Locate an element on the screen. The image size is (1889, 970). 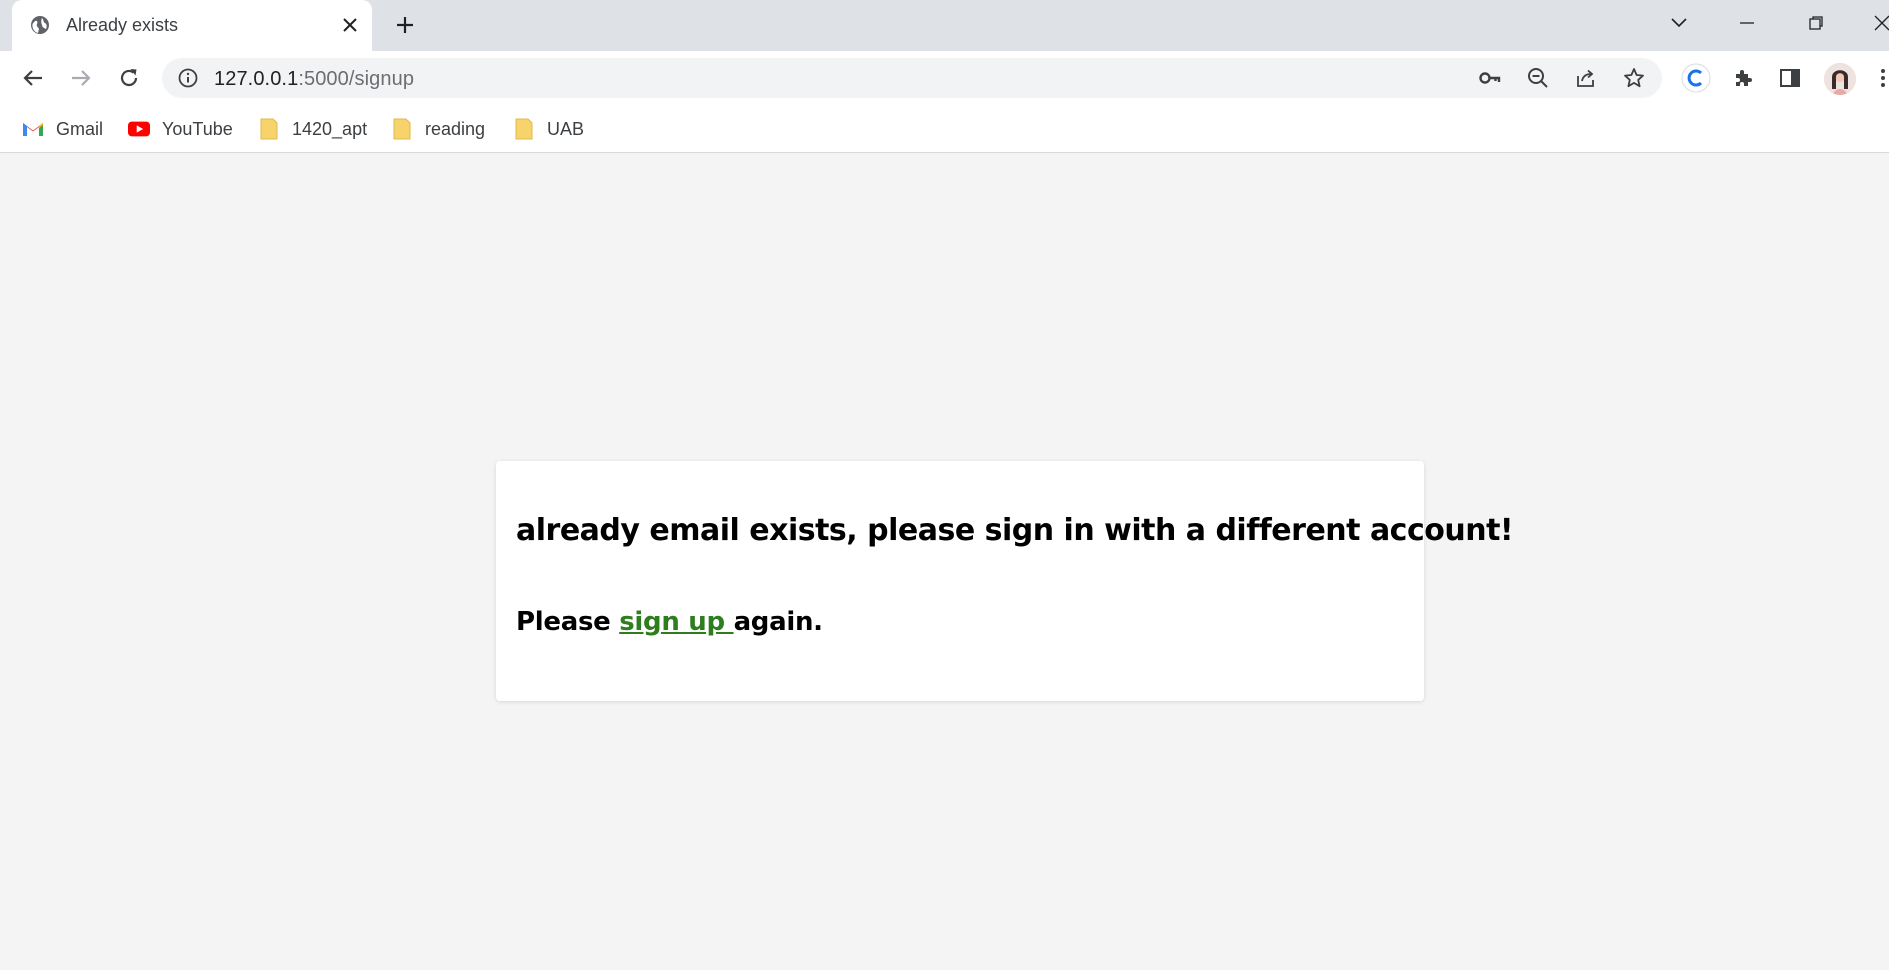
browser-toolbar: 127.0.0.1:5000/signup is located at coordinates (944, 78).